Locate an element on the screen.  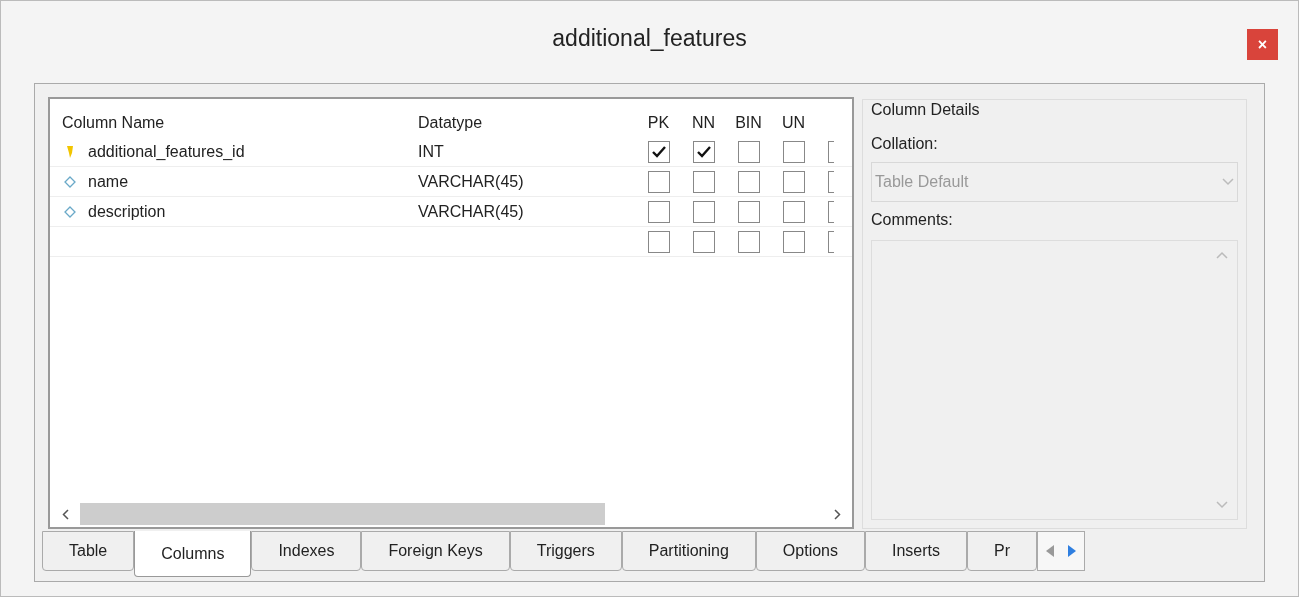
column-header: Column Name is located at coordinates (229, 123).